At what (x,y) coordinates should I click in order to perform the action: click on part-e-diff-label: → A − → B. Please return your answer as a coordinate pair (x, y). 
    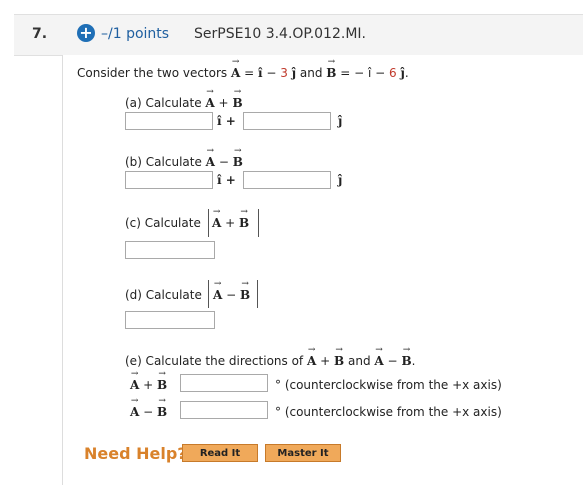
    Looking at the image, I should click on (149, 407).